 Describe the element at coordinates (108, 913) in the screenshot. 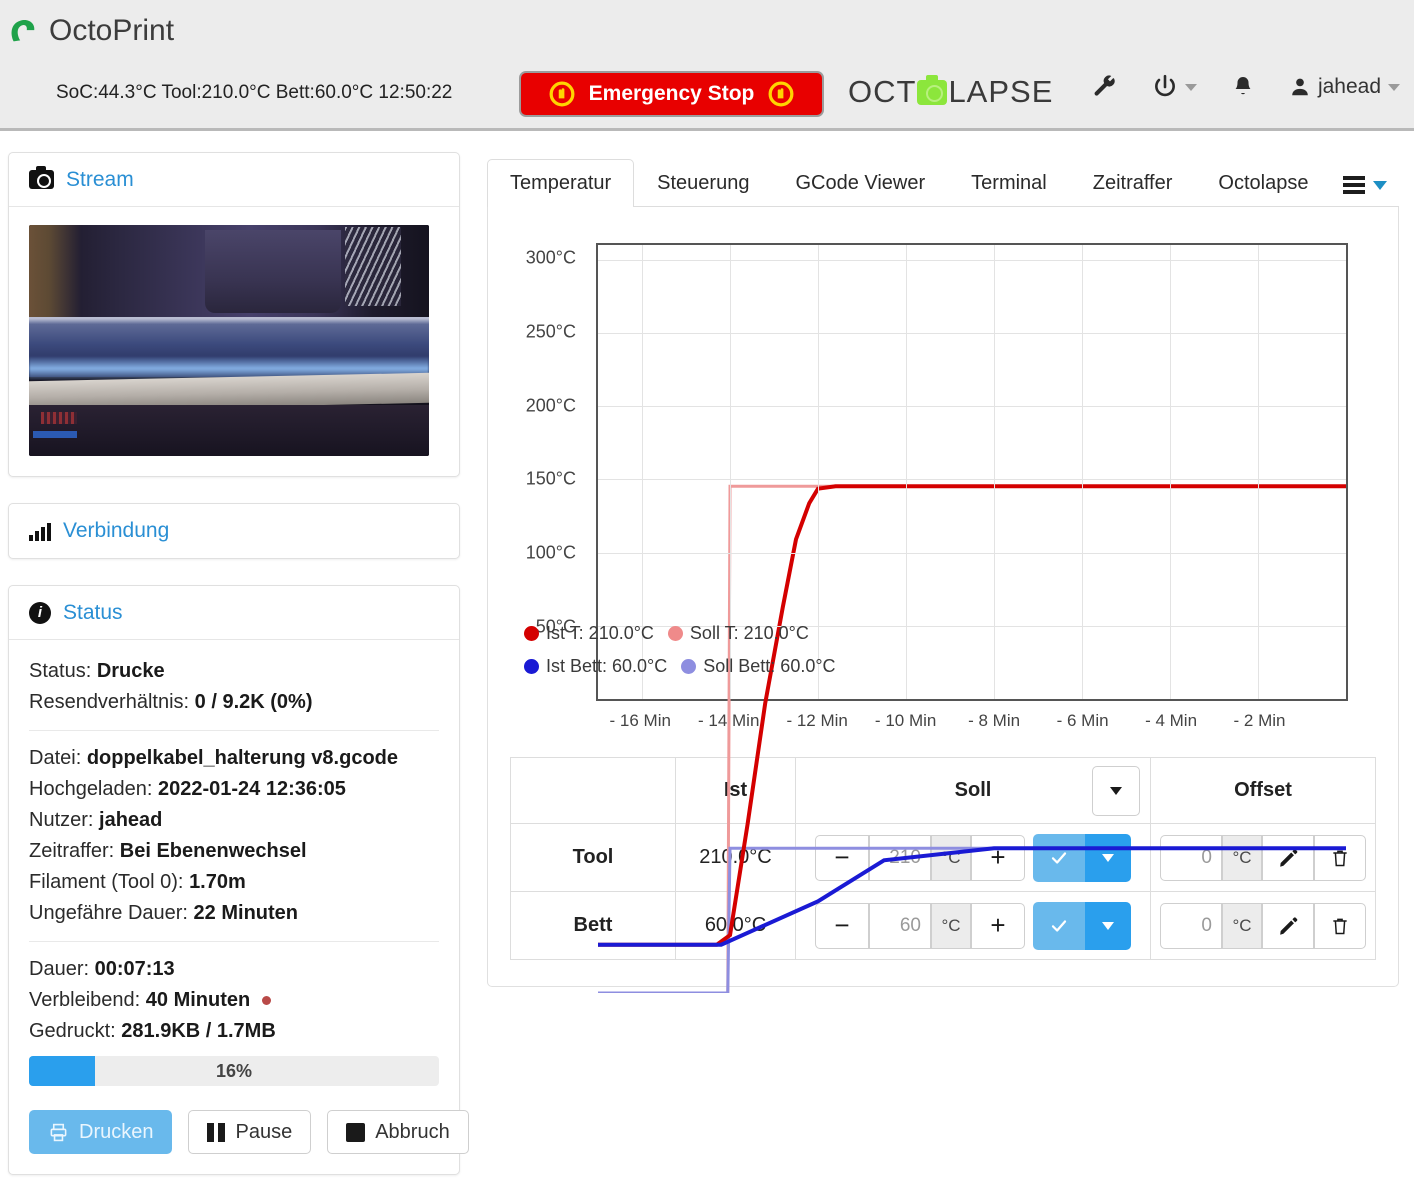

I see `status-label: Ungefähre Dauer:` at that location.